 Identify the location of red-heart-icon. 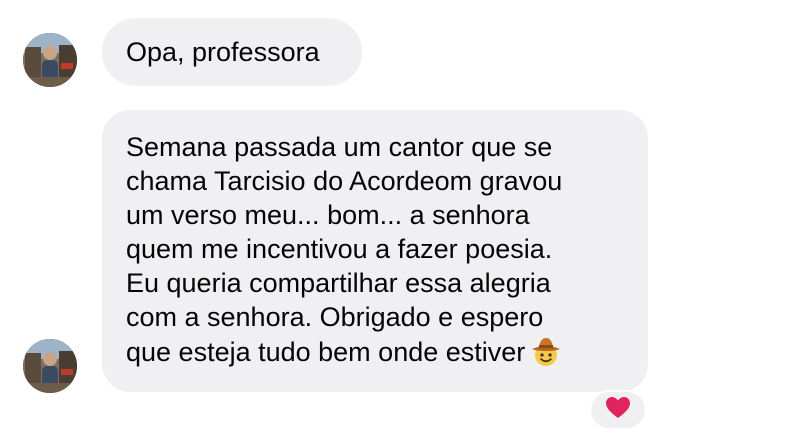
(618, 410).